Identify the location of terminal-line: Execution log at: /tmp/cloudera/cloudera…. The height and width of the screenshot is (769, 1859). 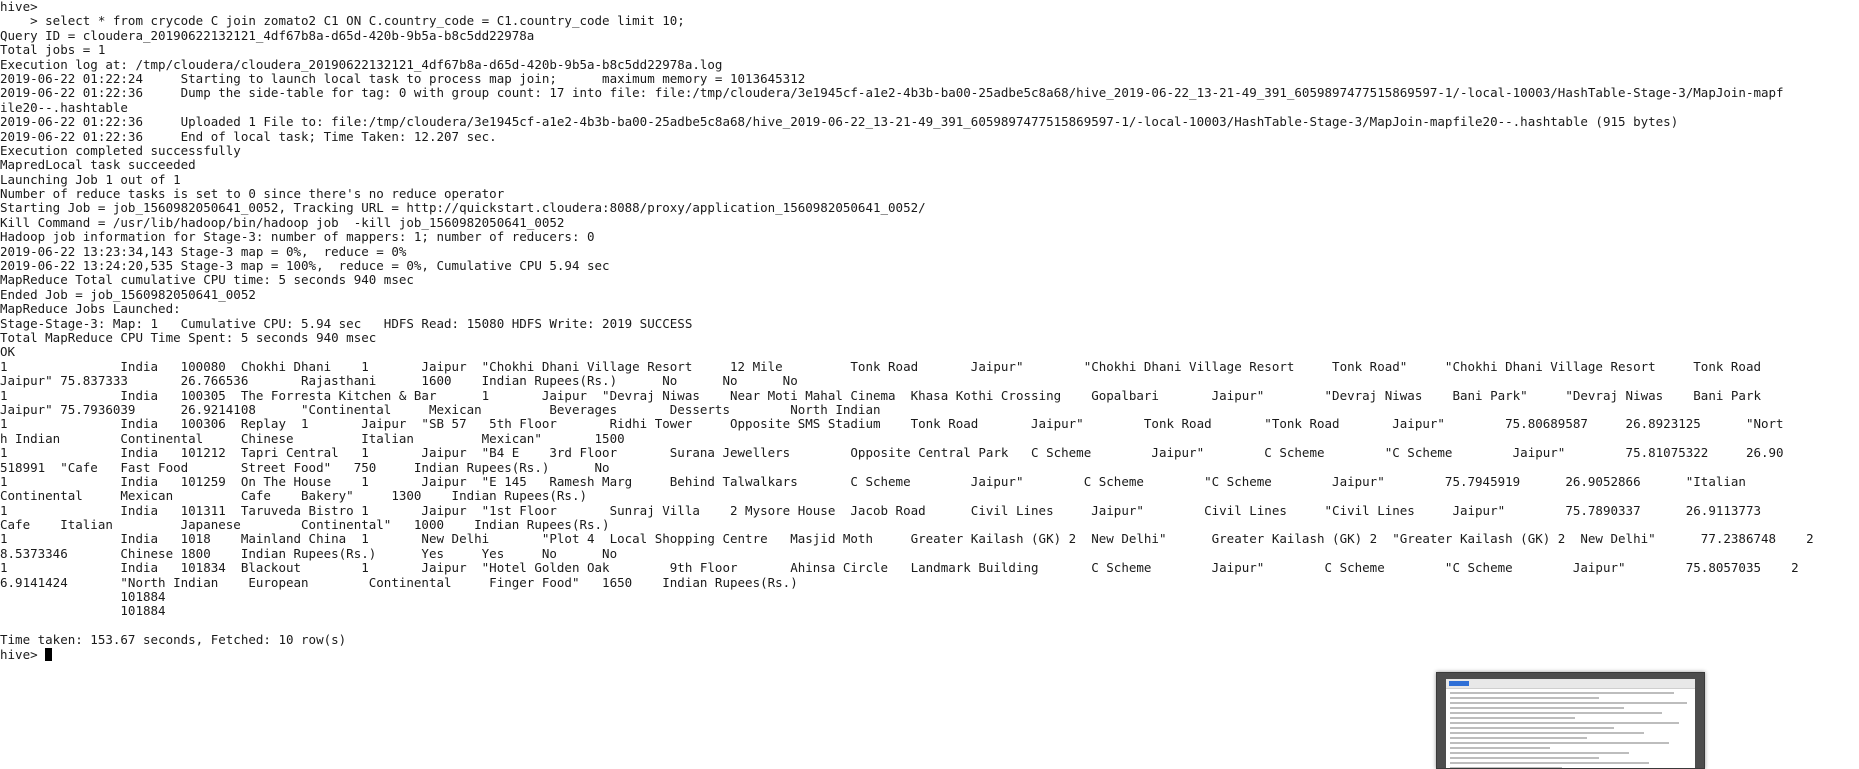
(361, 64).